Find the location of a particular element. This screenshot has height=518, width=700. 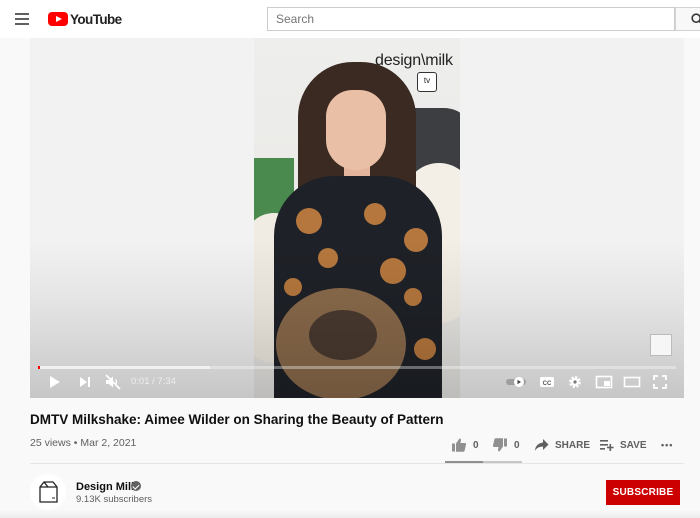

top-bar: YouTube is located at coordinates (350, 19).